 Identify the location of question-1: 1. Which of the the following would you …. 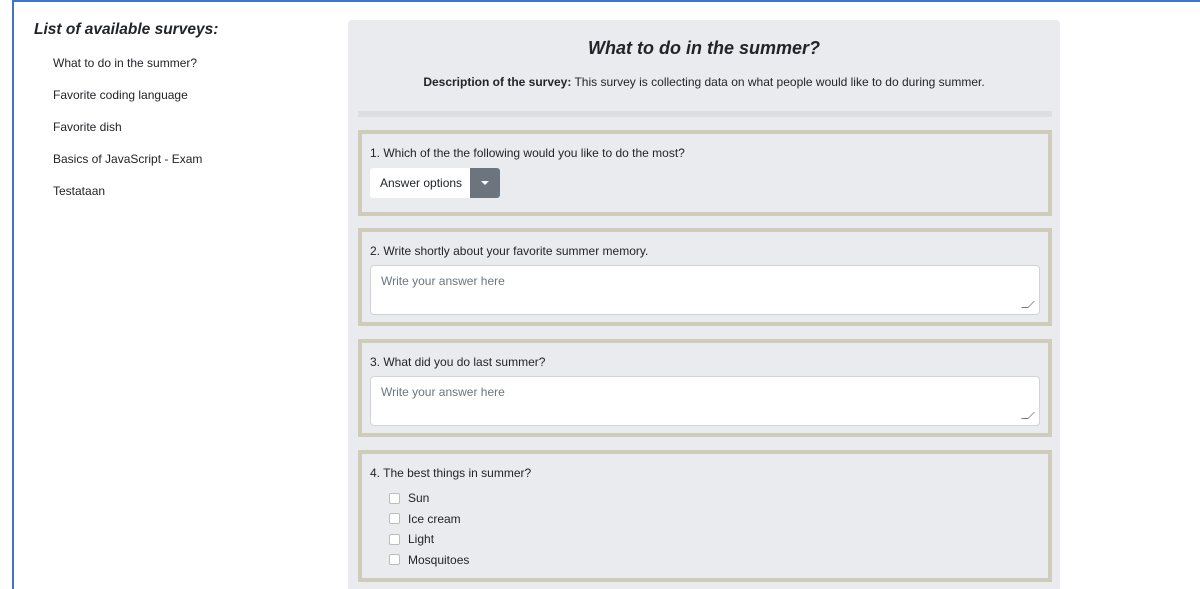
(705, 173).